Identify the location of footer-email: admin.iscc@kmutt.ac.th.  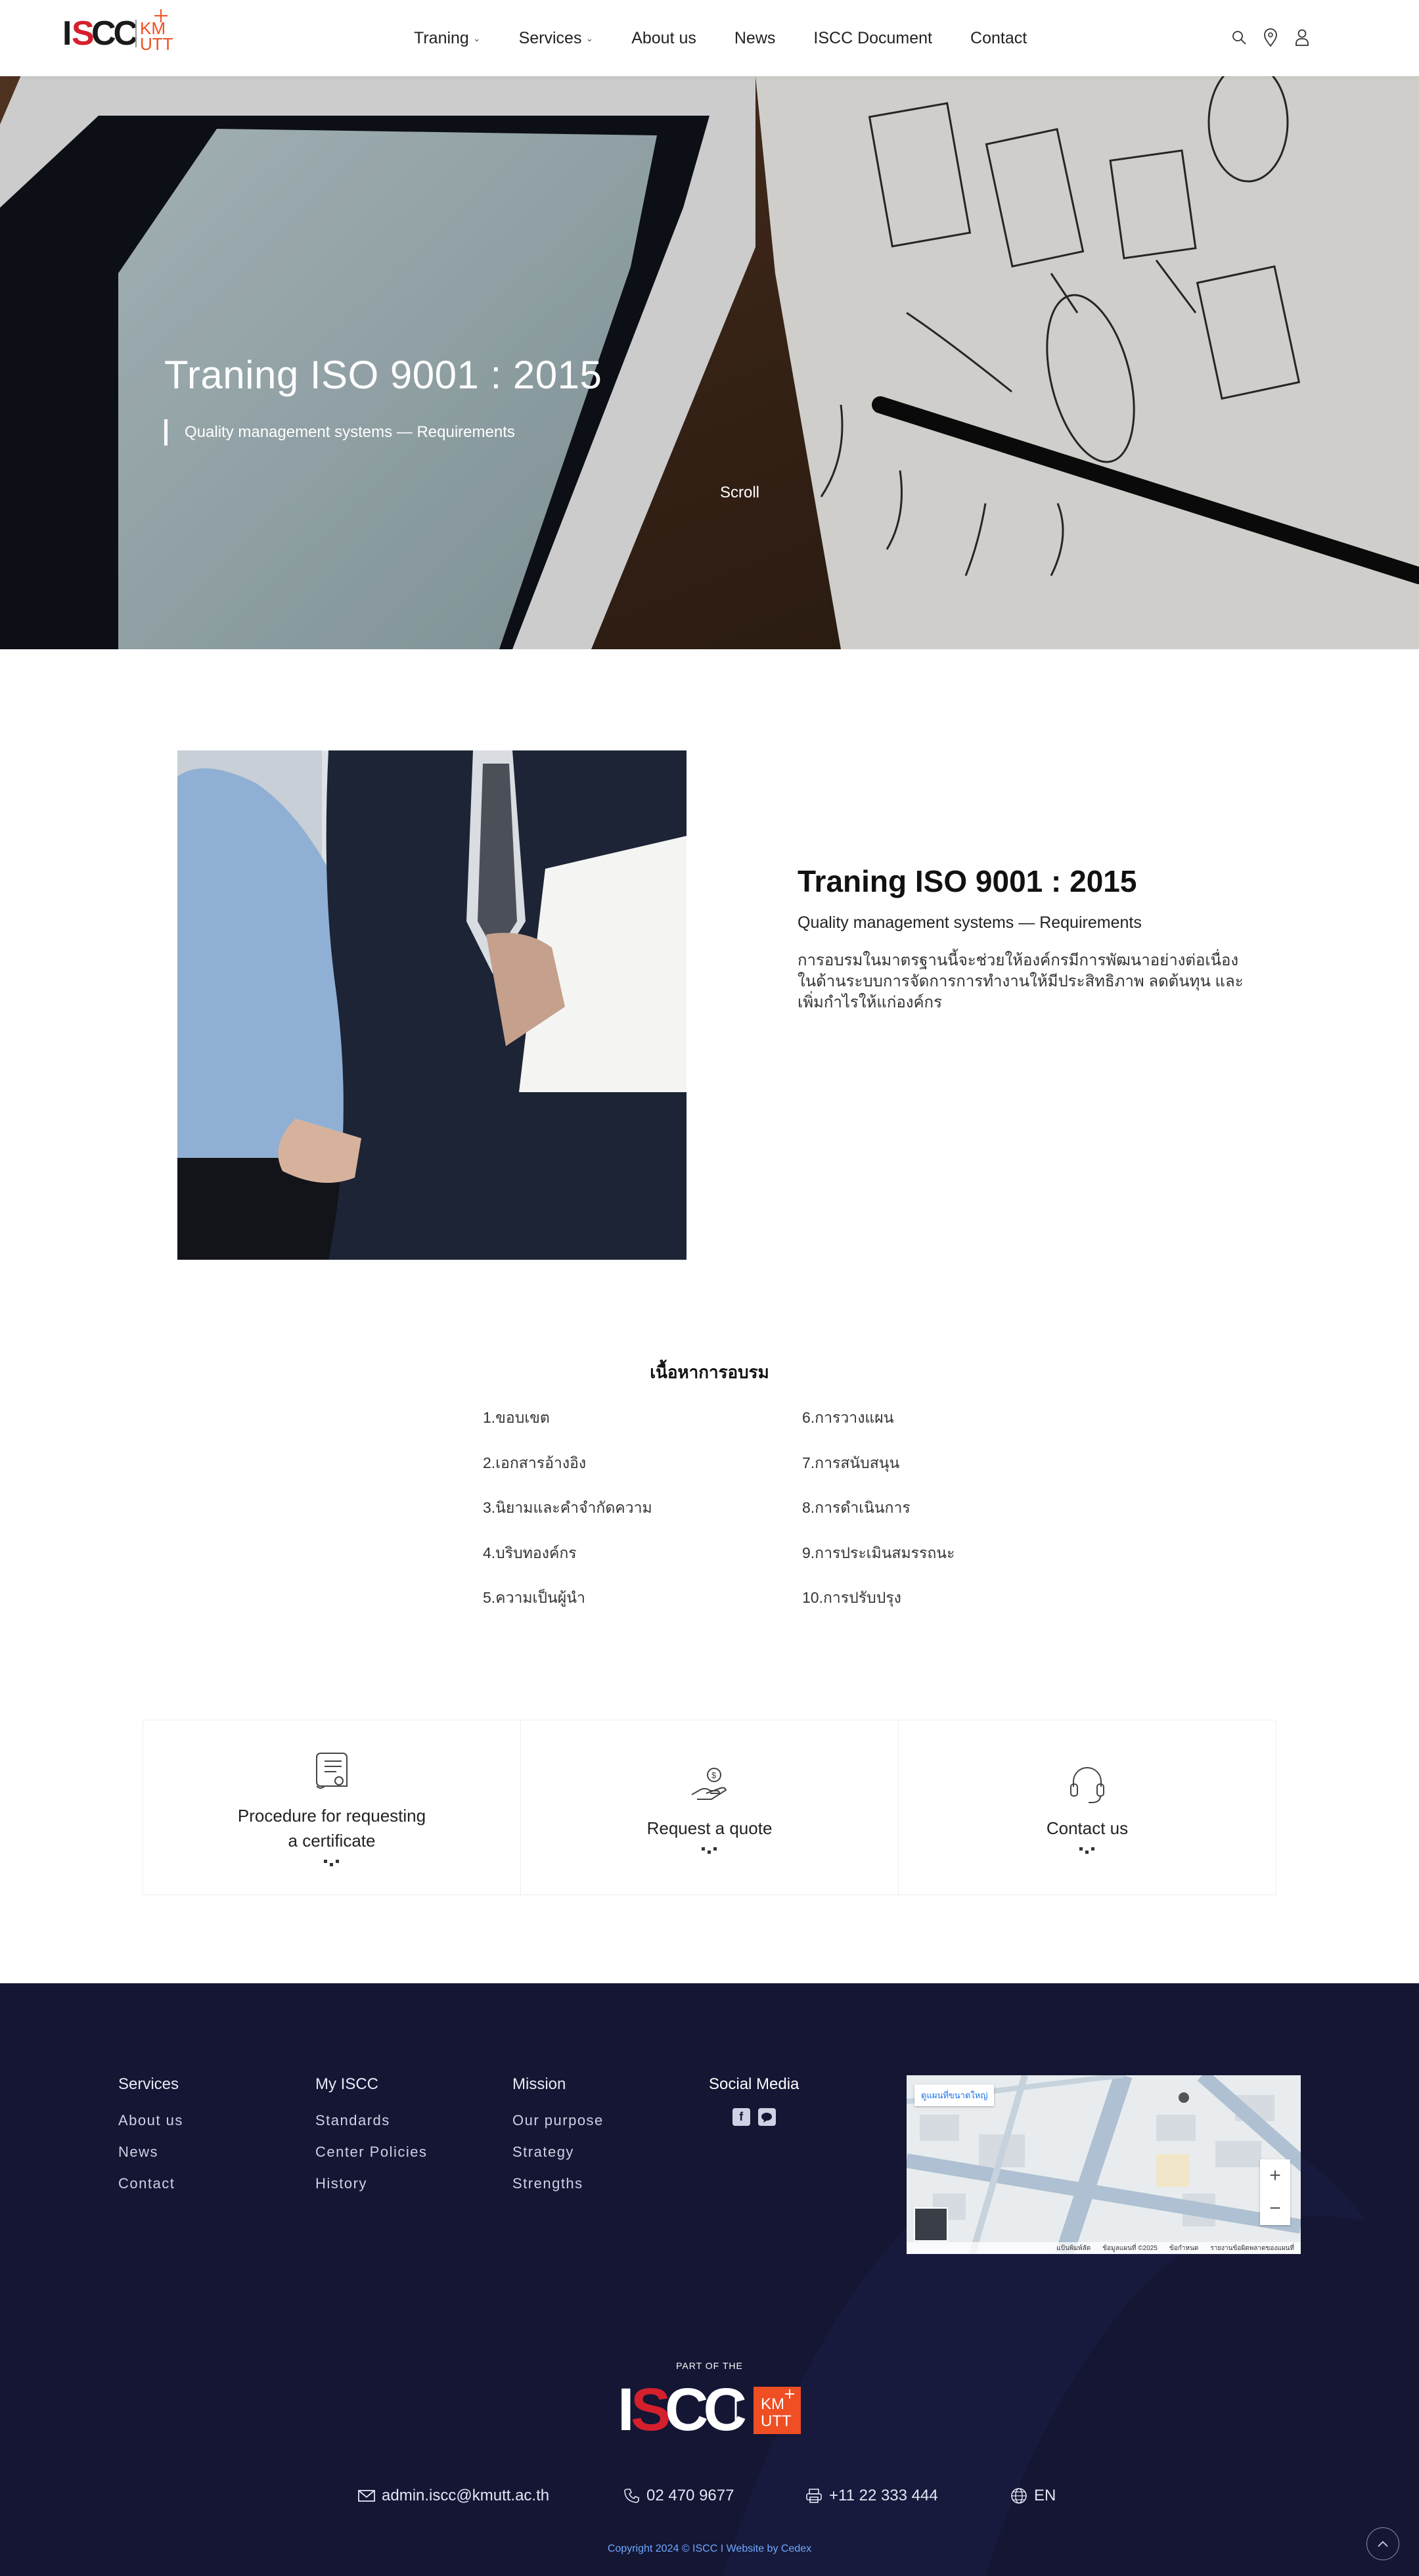
(453, 2496).